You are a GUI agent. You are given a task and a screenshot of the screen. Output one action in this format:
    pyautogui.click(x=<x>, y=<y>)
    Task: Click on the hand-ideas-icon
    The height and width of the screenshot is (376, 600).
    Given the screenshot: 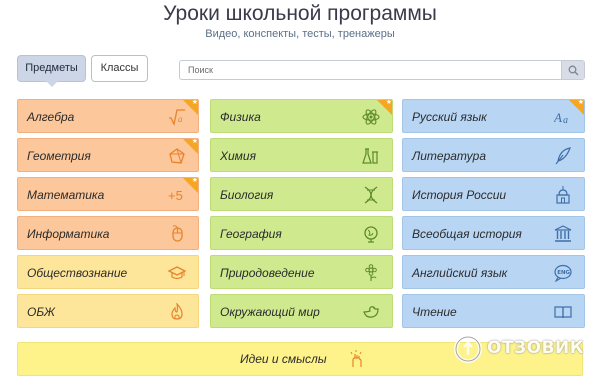 What is the action you would take?
    pyautogui.click(x=356, y=358)
    